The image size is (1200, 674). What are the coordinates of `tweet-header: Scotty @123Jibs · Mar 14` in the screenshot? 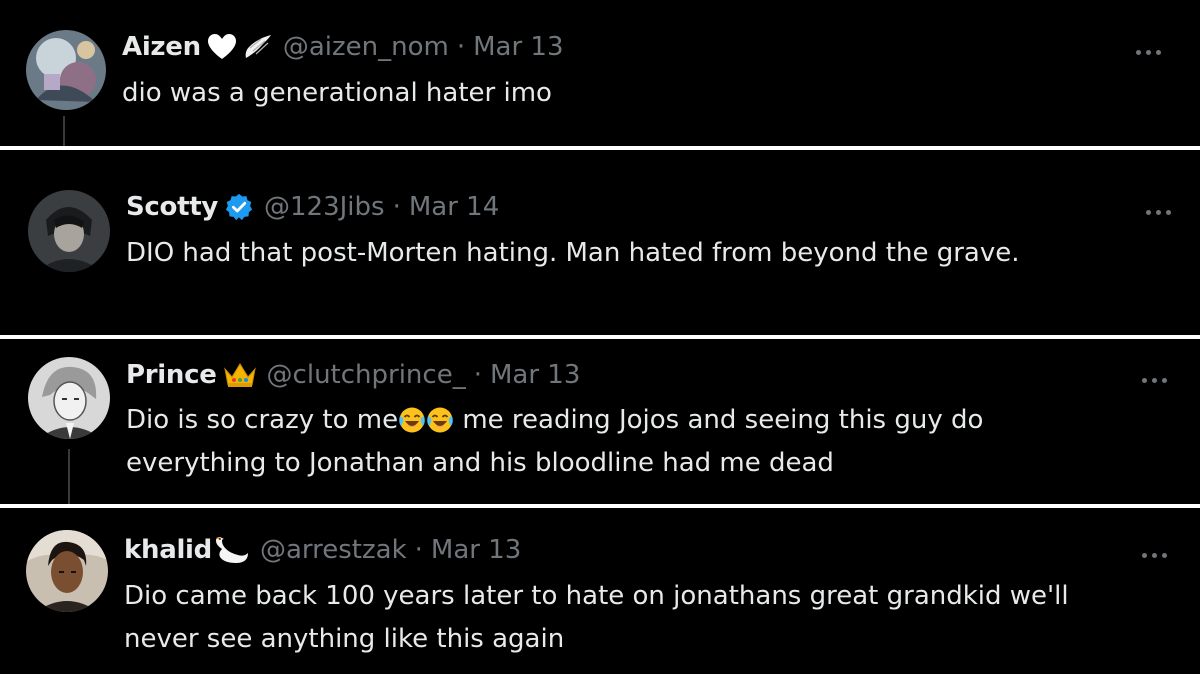 It's located at (312, 207).